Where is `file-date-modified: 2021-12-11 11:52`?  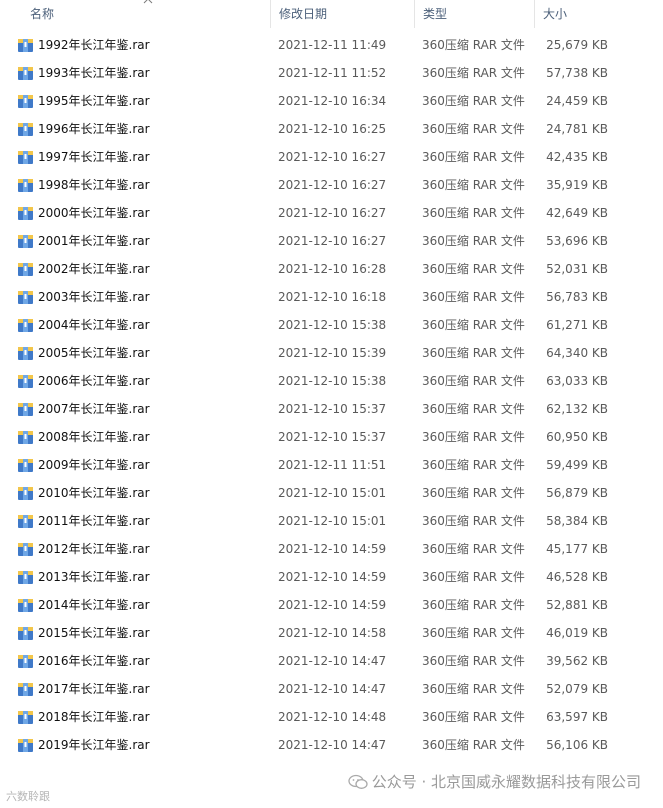 file-date-modified: 2021-12-11 11:52 is located at coordinates (332, 73).